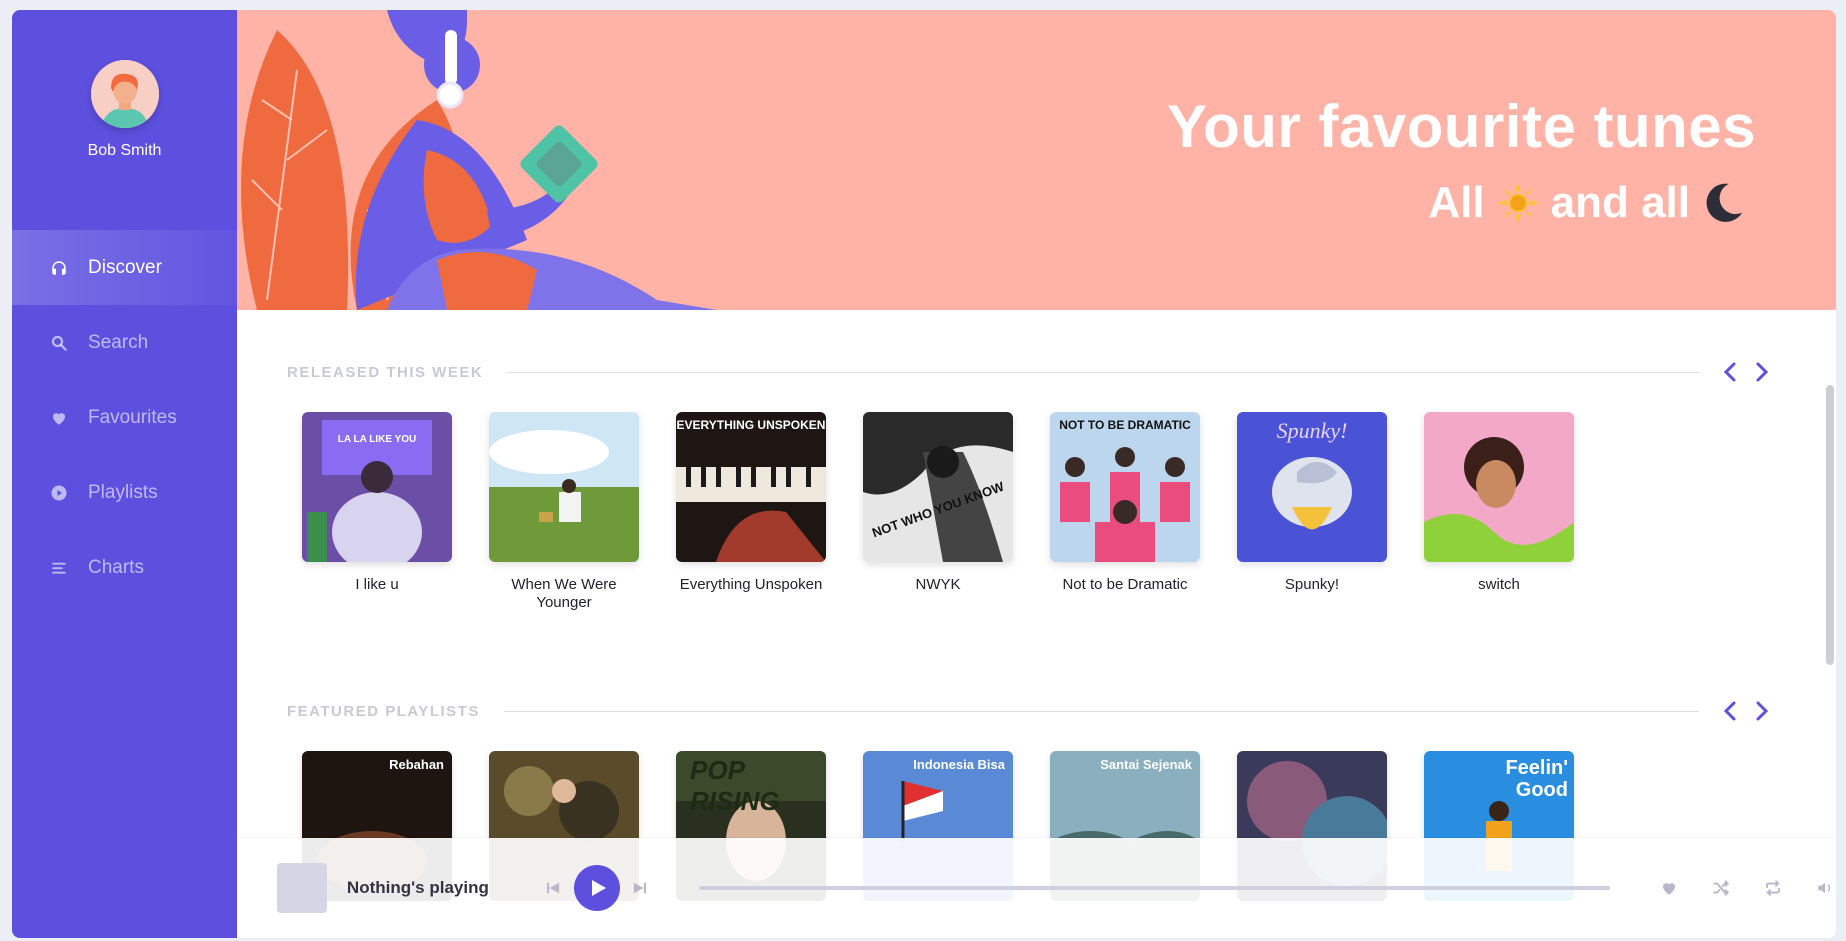  What do you see at coordinates (1721, 888) in the screenshot?
I see `shuffle-icon` at bounding box center [1721, 888].